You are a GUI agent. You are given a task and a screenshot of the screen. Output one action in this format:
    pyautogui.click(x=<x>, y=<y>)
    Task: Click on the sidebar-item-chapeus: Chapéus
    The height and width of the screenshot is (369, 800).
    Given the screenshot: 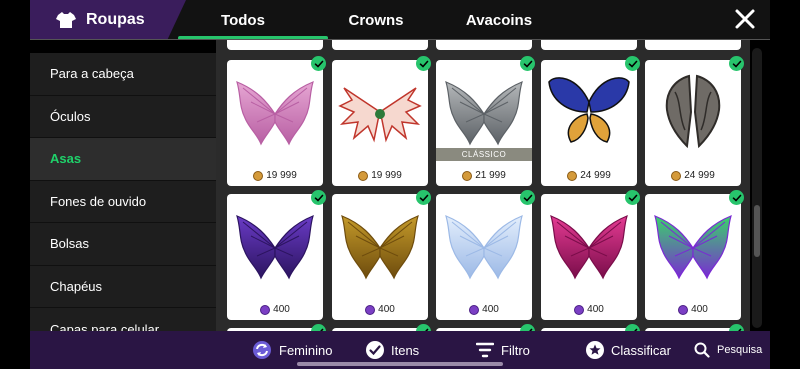 What is the action you would take?
    pyautogui.click(x=123, y=287)
    